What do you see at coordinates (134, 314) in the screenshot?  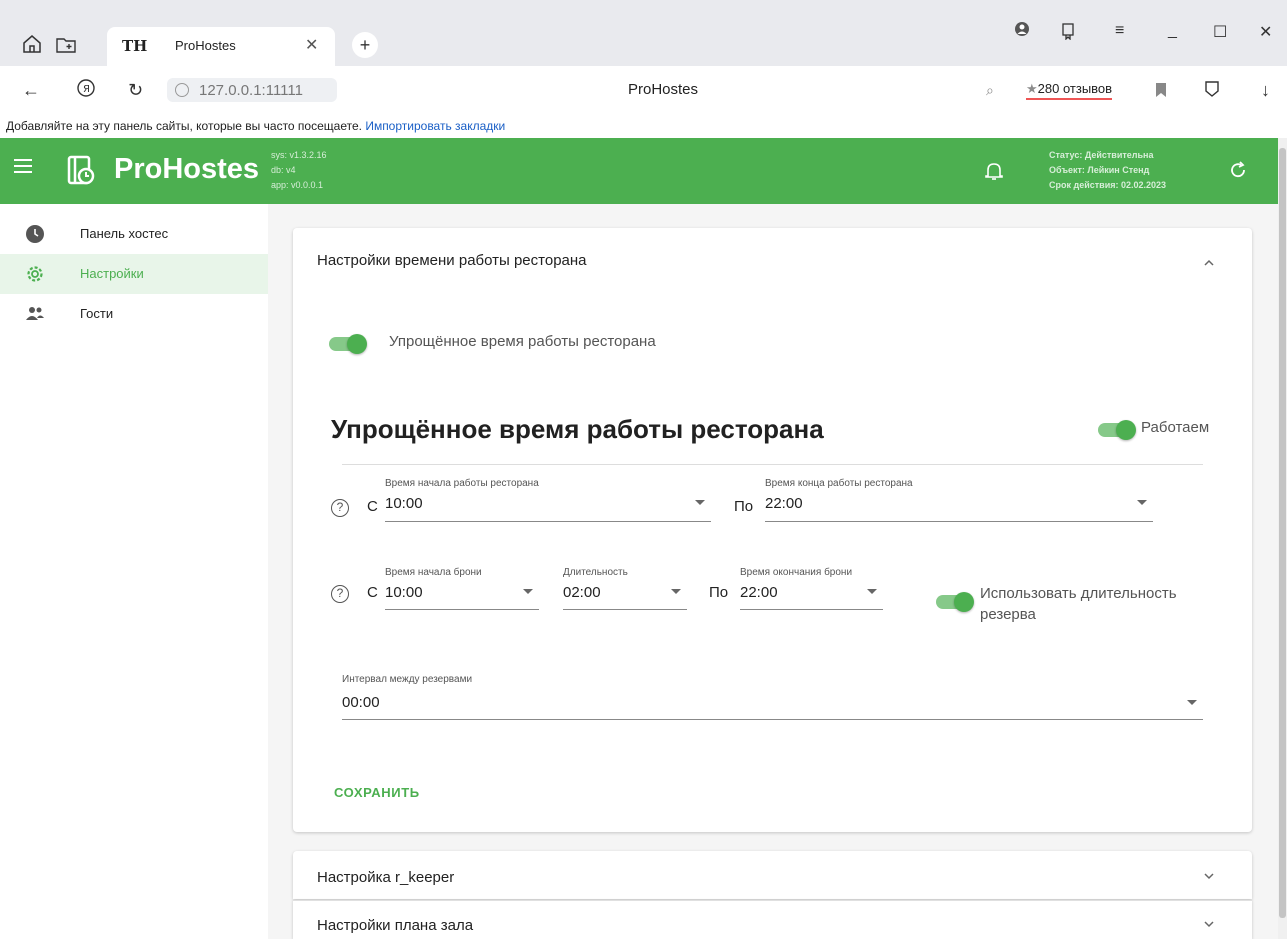 I see `sidebar-item-guests: Гости` at bounding box center [134, 314].